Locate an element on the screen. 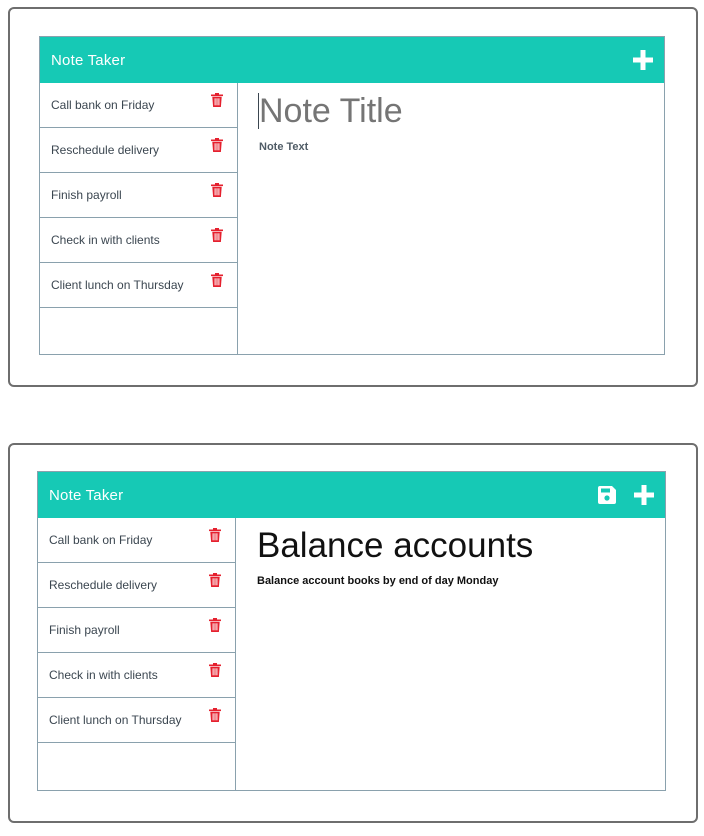 The image size is (704, 836). save-icon is located at coordinates (607, 495).